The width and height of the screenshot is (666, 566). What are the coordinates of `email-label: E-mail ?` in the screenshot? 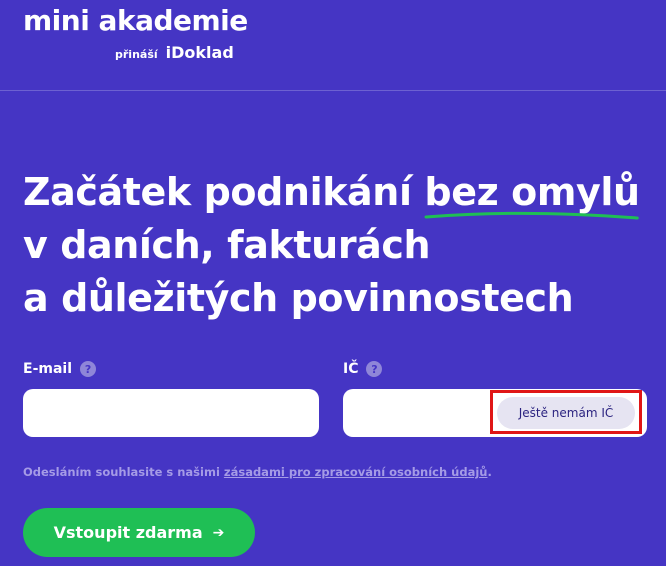 It's located at (60, 369).